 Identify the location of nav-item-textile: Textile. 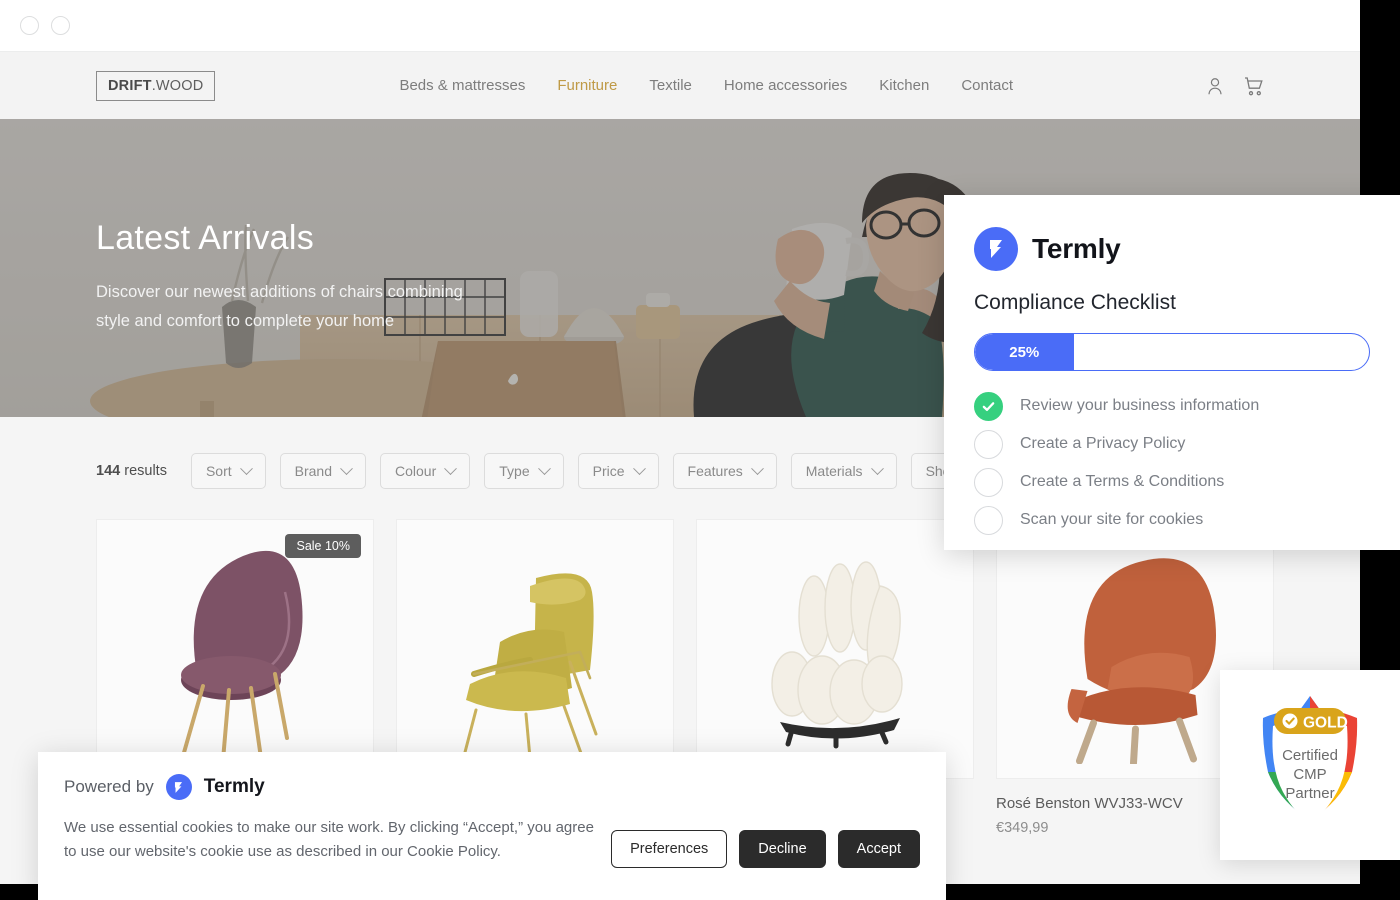
(670, 85).